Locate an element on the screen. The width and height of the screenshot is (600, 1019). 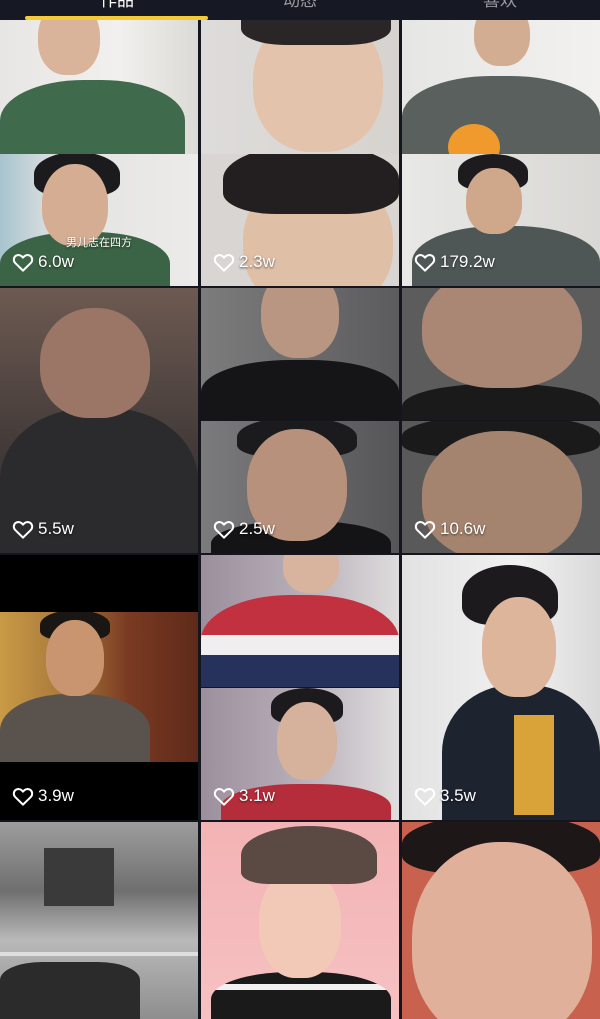
tab-likes: 喜欢 is located at coordinates (500, 5).